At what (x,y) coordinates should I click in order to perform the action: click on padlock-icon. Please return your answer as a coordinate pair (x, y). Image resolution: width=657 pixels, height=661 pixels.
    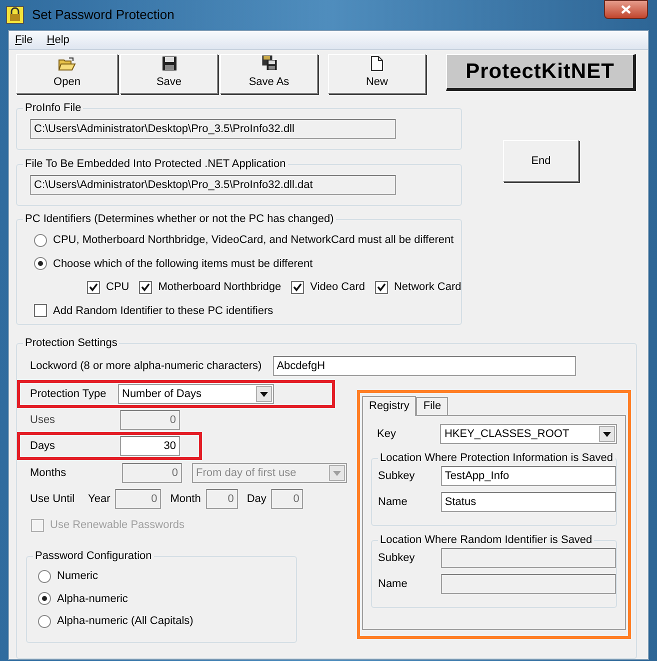
    Looking at the image, I should click on (15, 15).